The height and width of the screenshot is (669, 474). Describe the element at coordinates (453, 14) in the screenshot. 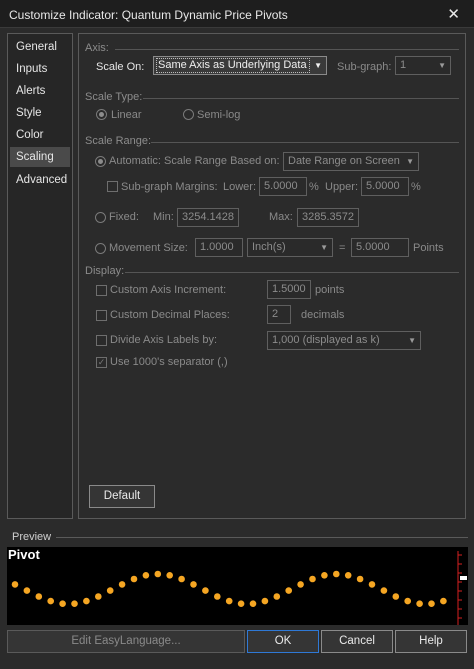

I see `close-icon: ✕` at that location.